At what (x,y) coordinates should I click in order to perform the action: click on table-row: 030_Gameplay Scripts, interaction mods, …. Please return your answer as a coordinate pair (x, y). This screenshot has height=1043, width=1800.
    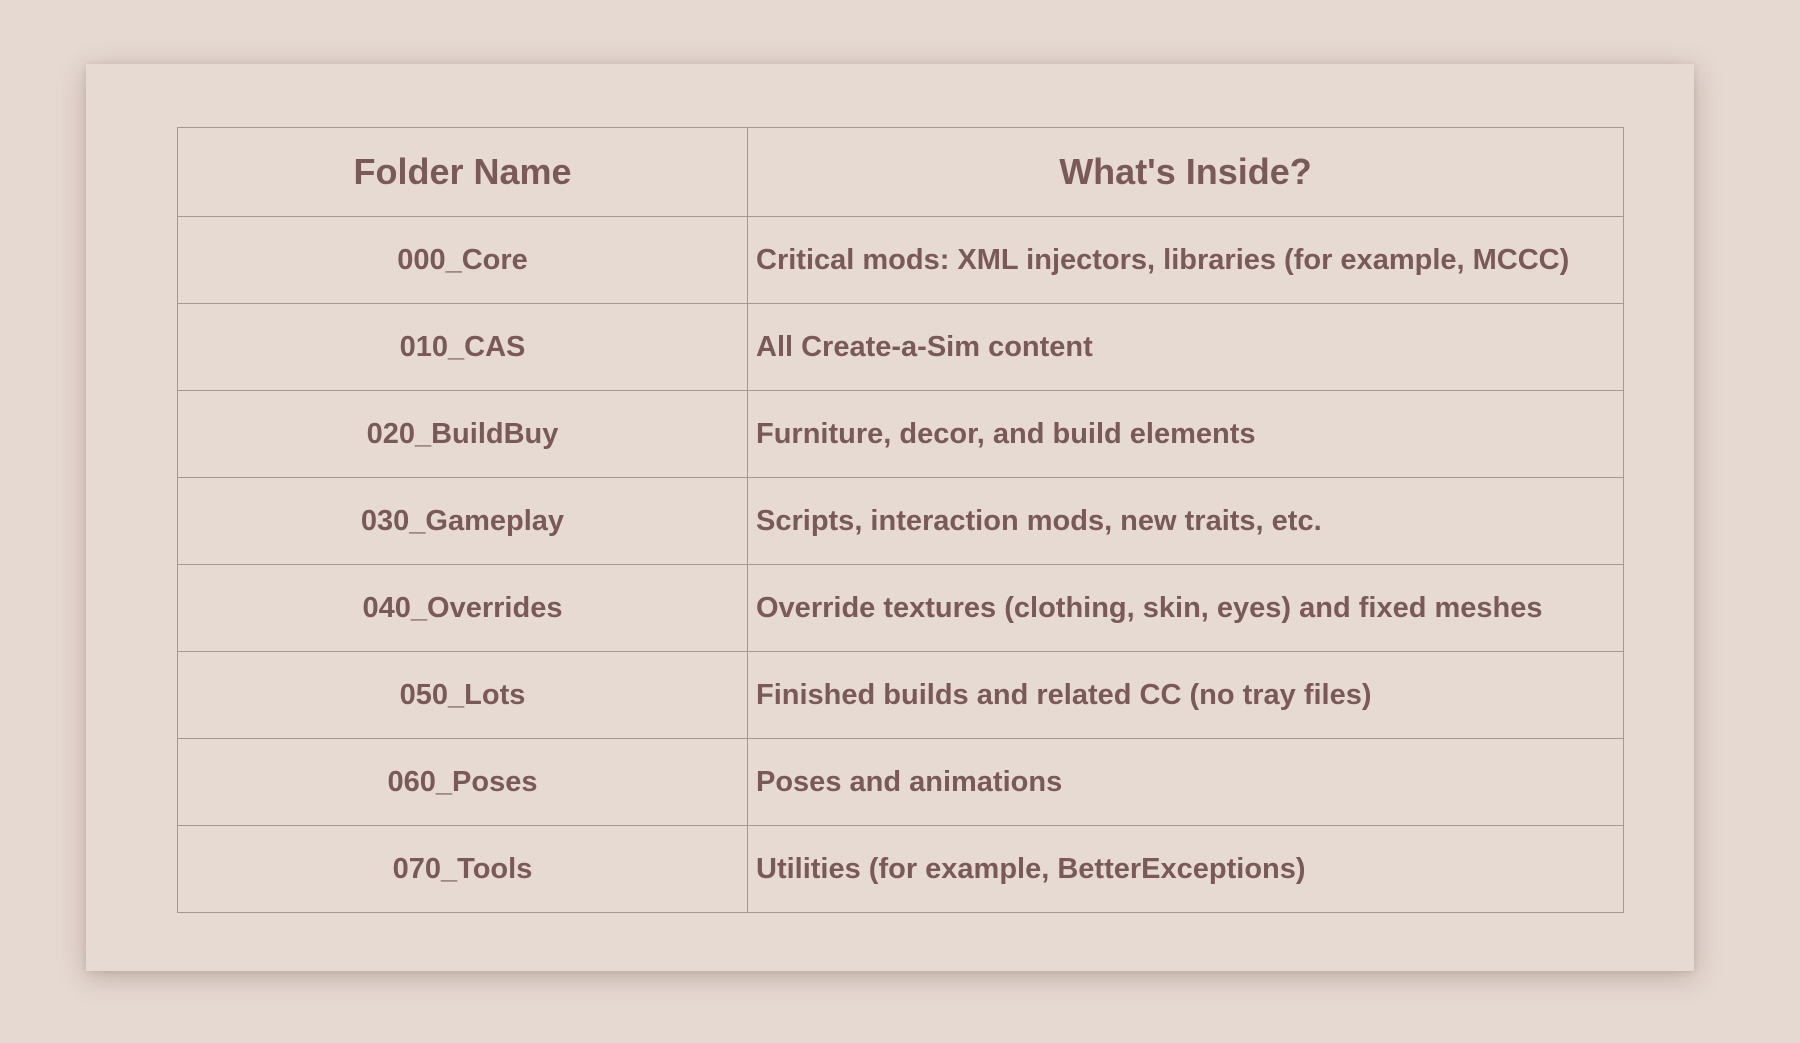
    Looking at the image, I should click on (900, 521).